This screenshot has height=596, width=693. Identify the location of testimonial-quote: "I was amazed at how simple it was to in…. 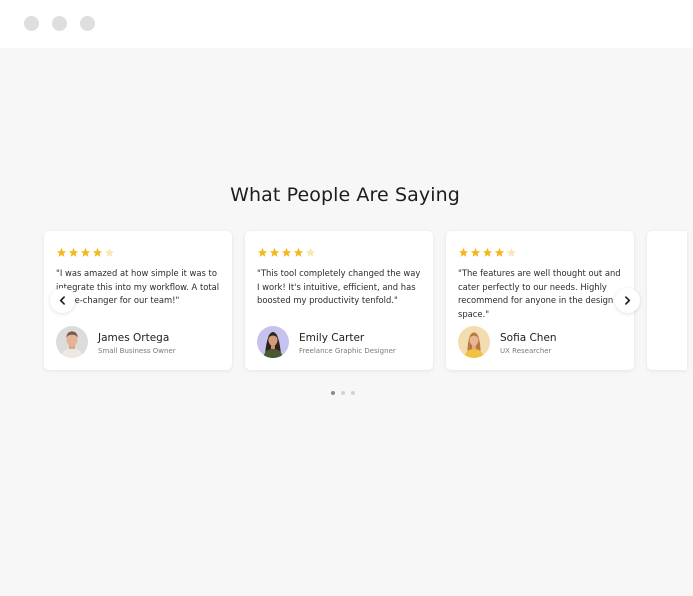
(138, 286).